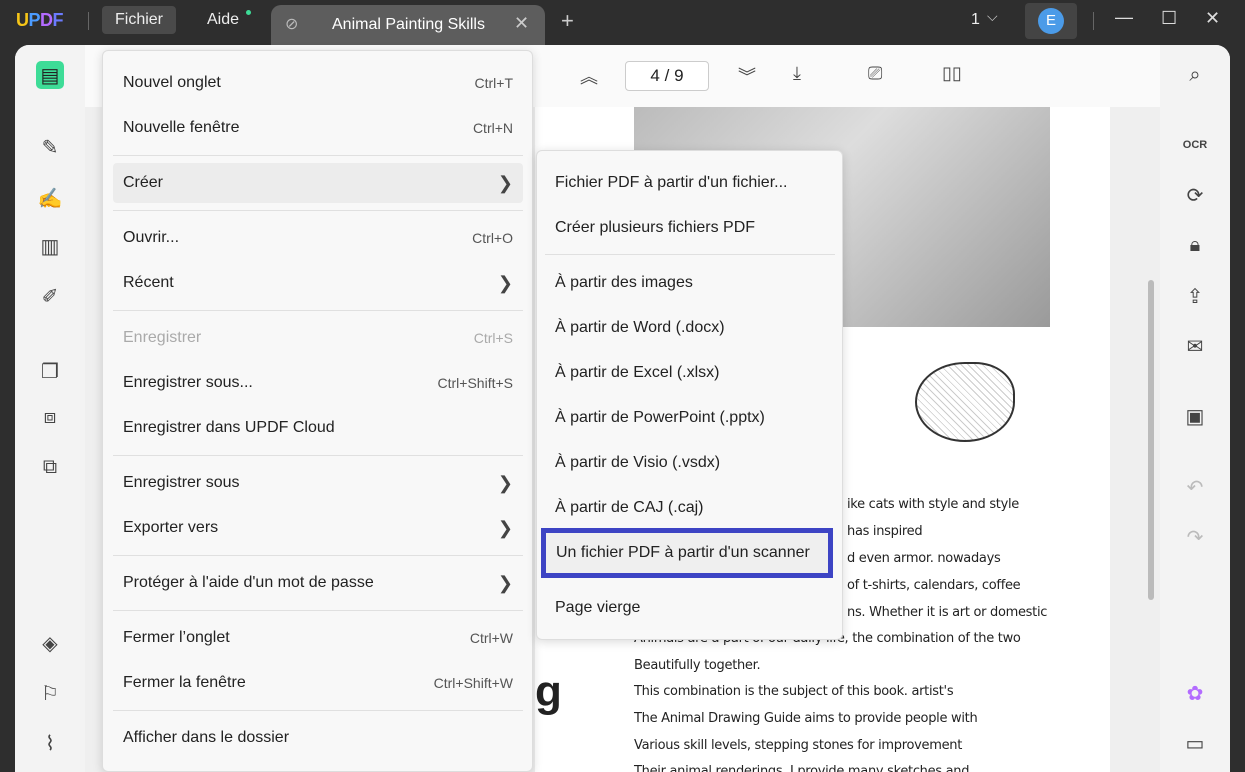  Describe the element at coordinates (690, 463) in the screenshot. I see `submenu-from-visio: À partir de Visio (.vsdx)` at that location.